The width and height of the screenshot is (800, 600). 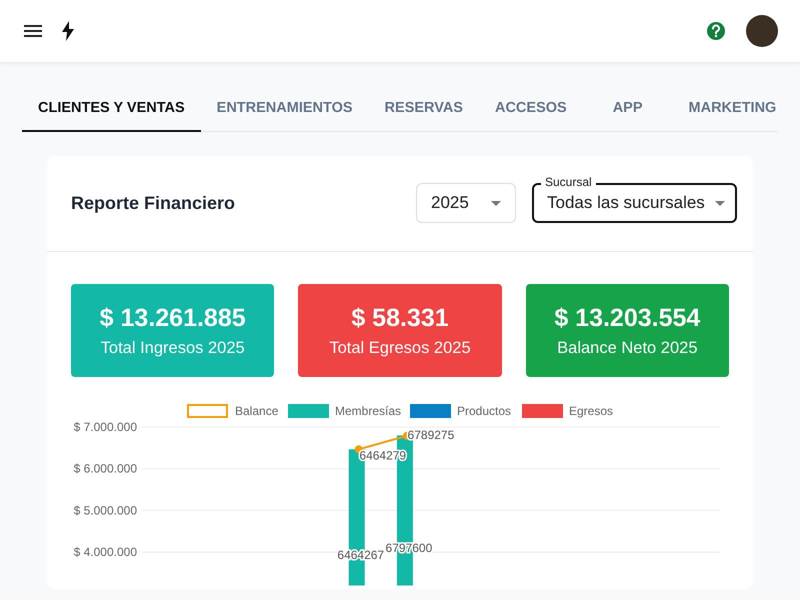 What do you see at coordinates (627, 318) in the screenshot?
I see `stat-value: $ 13.203.554` at bounding box center [627, 318].